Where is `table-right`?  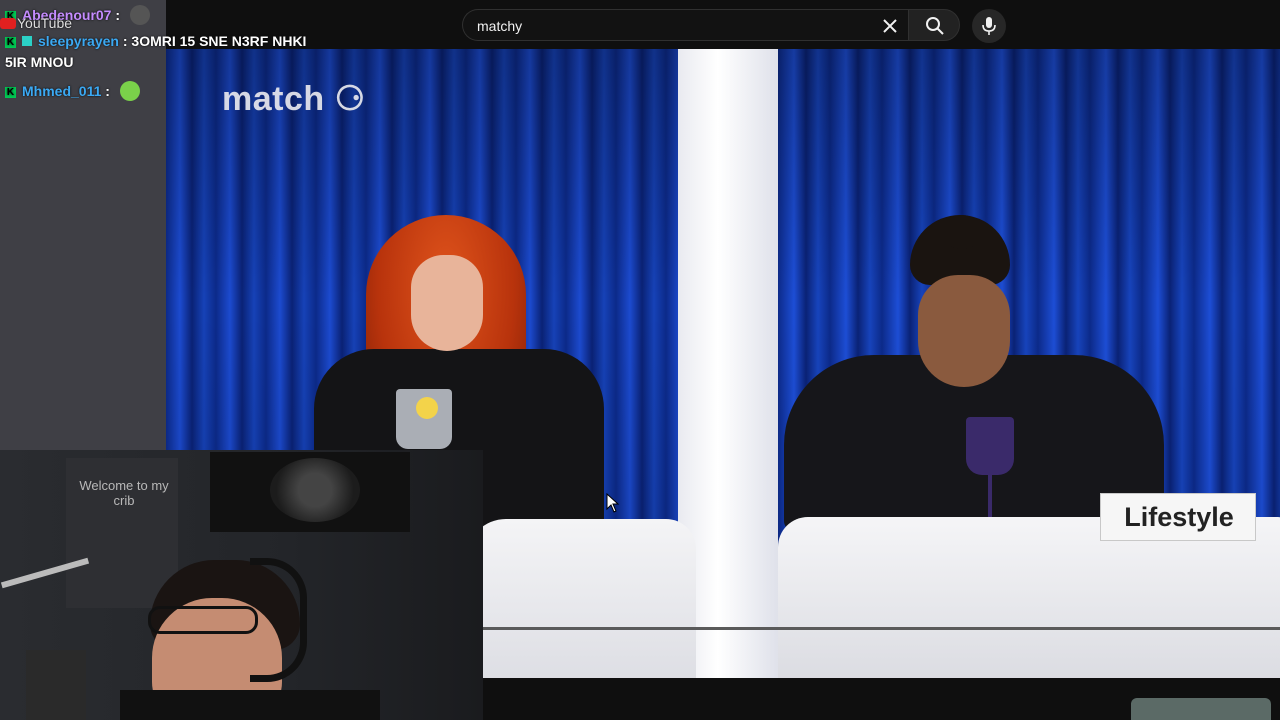 table-right is located at coordinates (1029, 597).